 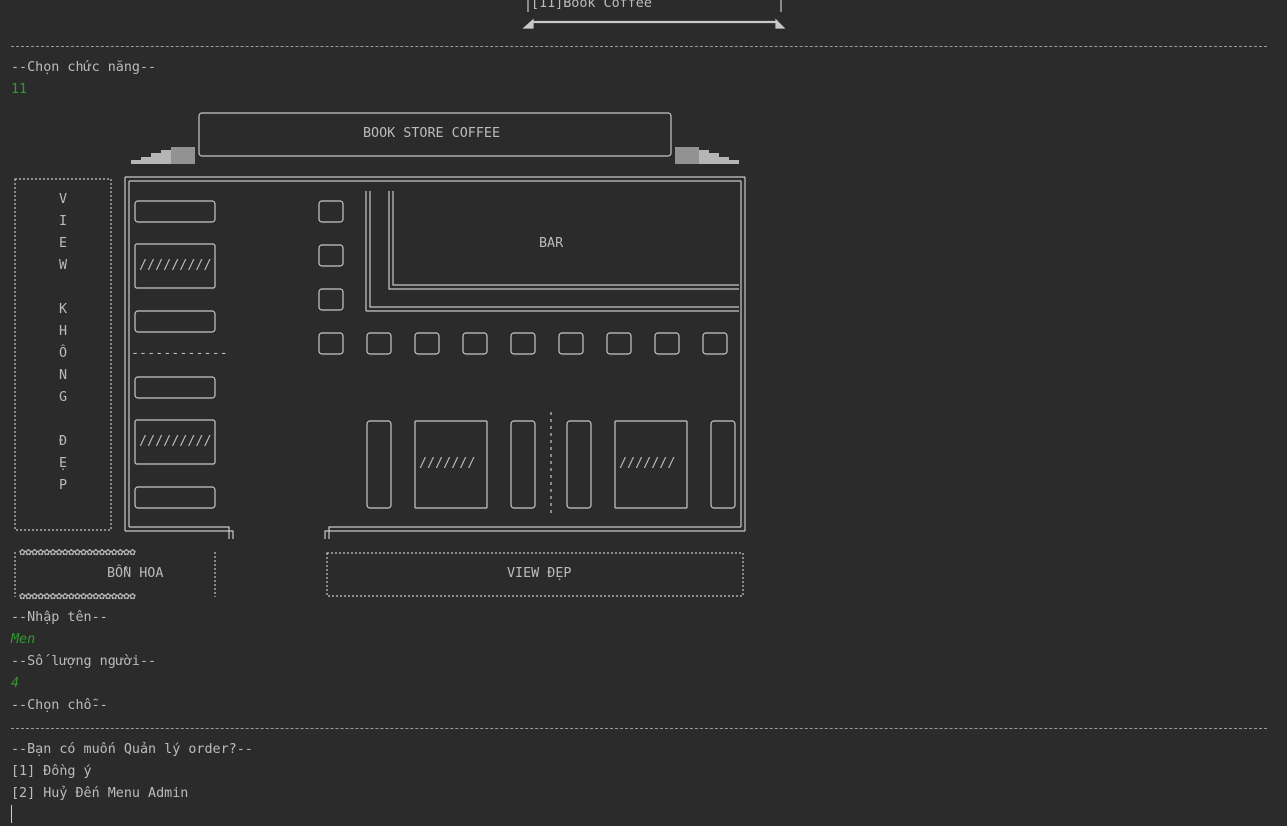 I want to click on view-letter: Ẹ, so click(x=63, y=463).